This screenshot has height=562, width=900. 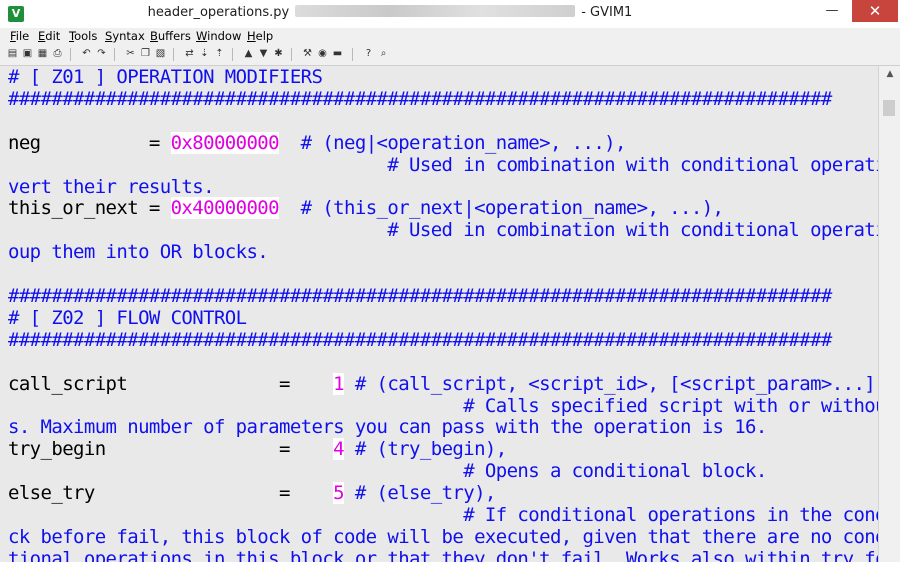 What do you see at coordinates (889, 108) in the screenshot?
I see `scrollbar-thumb` at bounding box center [889, 108].